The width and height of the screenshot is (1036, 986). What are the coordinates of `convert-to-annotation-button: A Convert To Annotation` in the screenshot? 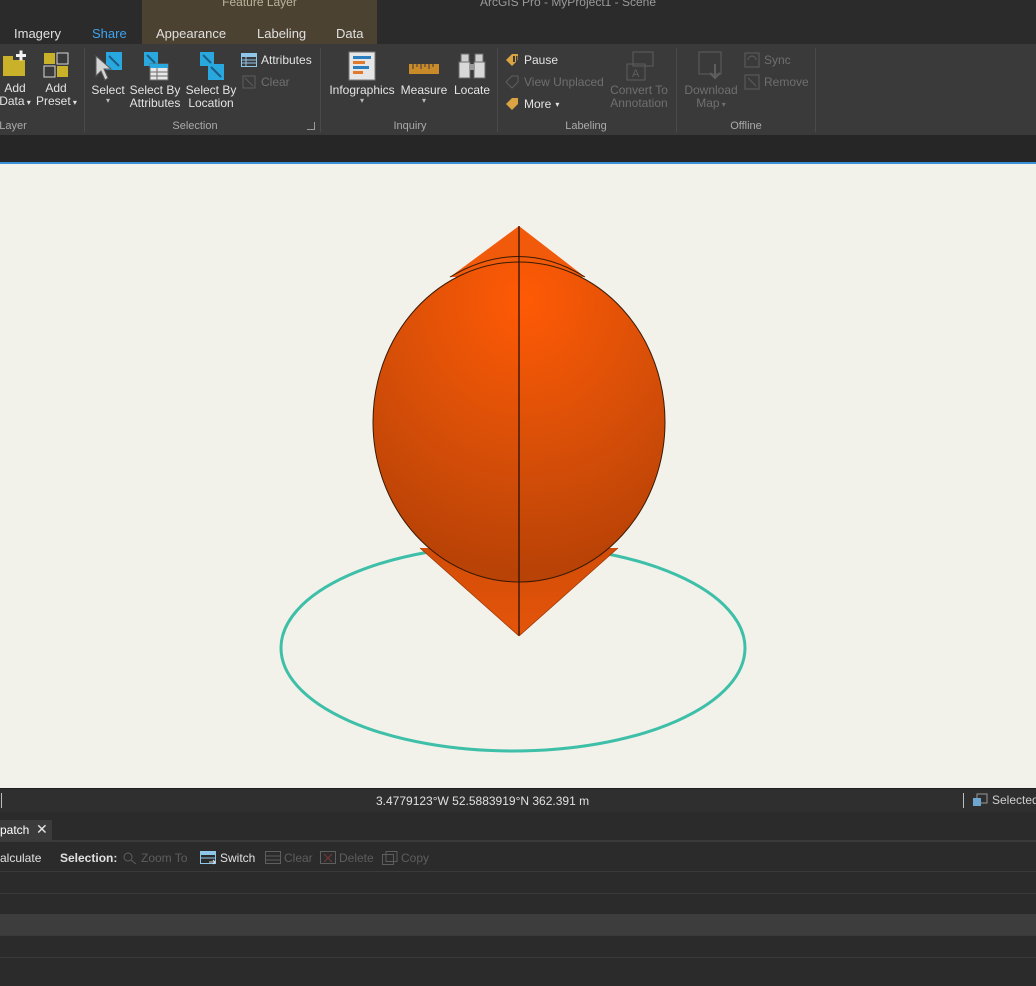 It's located at (639, 80).